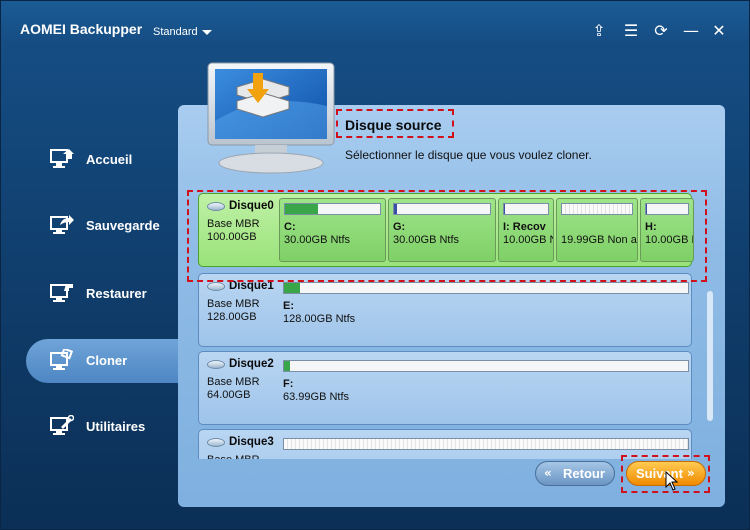 This screenshot has width=750, height=530. I want to click on partition: F: 63.99GB Ntfs, so click(486, 388).